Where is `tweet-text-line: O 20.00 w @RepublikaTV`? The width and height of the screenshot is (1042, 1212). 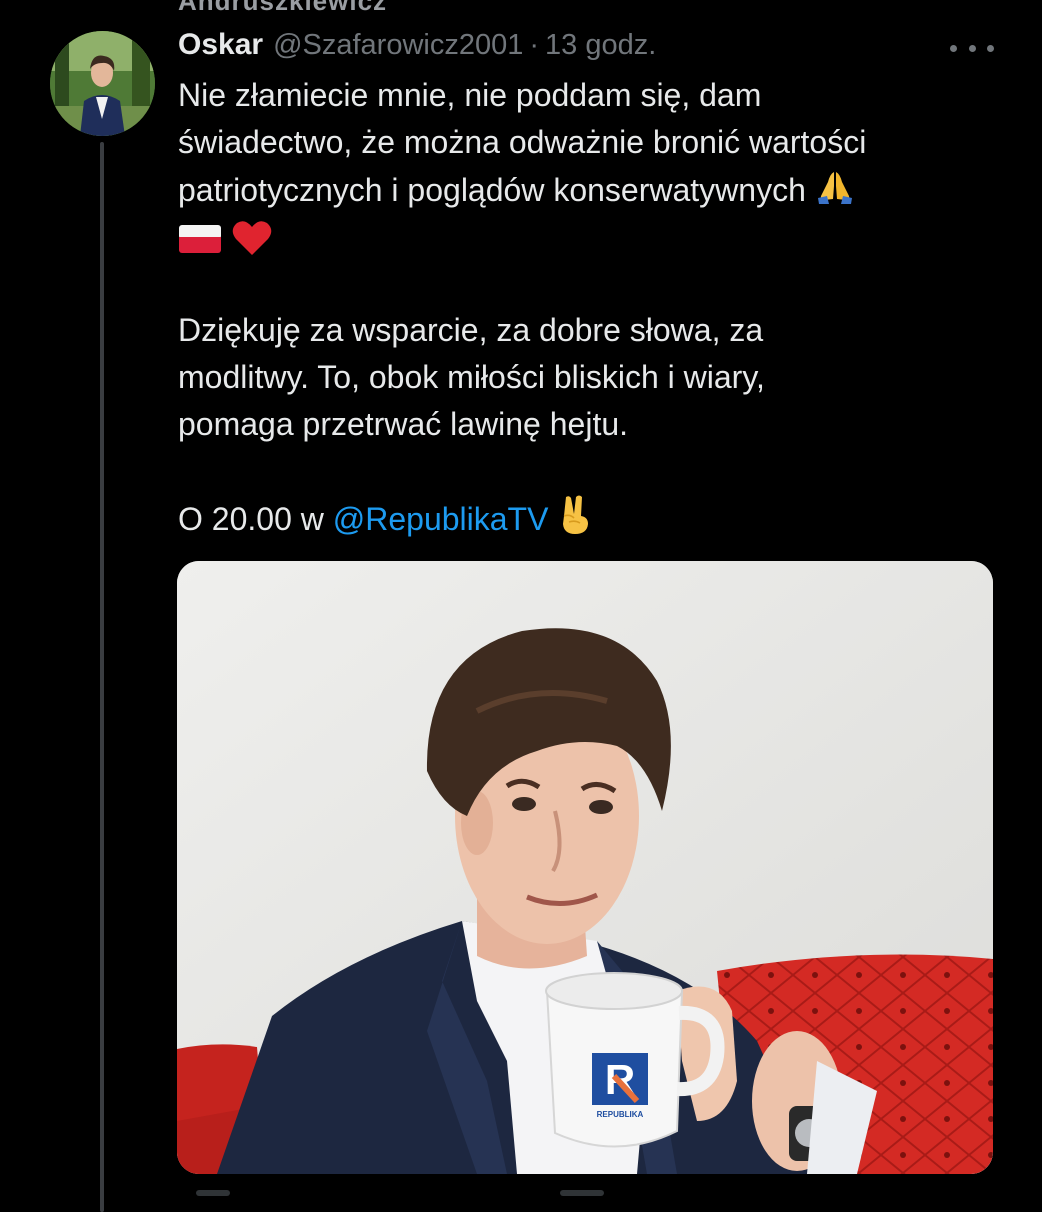 tweet-text-line: O 20.00 w @RepublikaTV is located at coordinates (583, 521).